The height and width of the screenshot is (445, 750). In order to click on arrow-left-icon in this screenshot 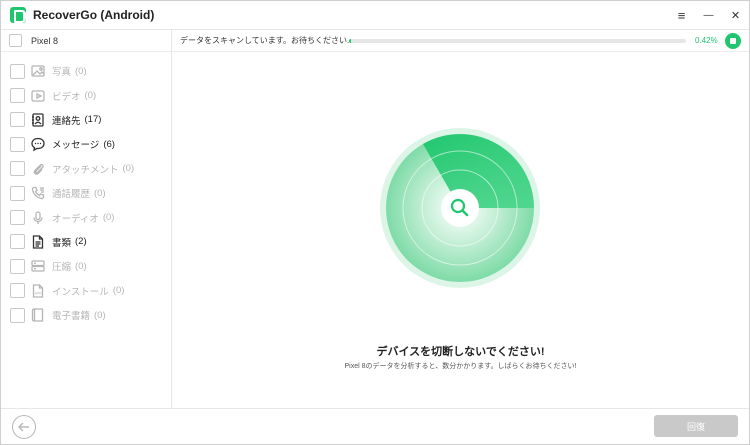, I will do `click(23, 427)`.